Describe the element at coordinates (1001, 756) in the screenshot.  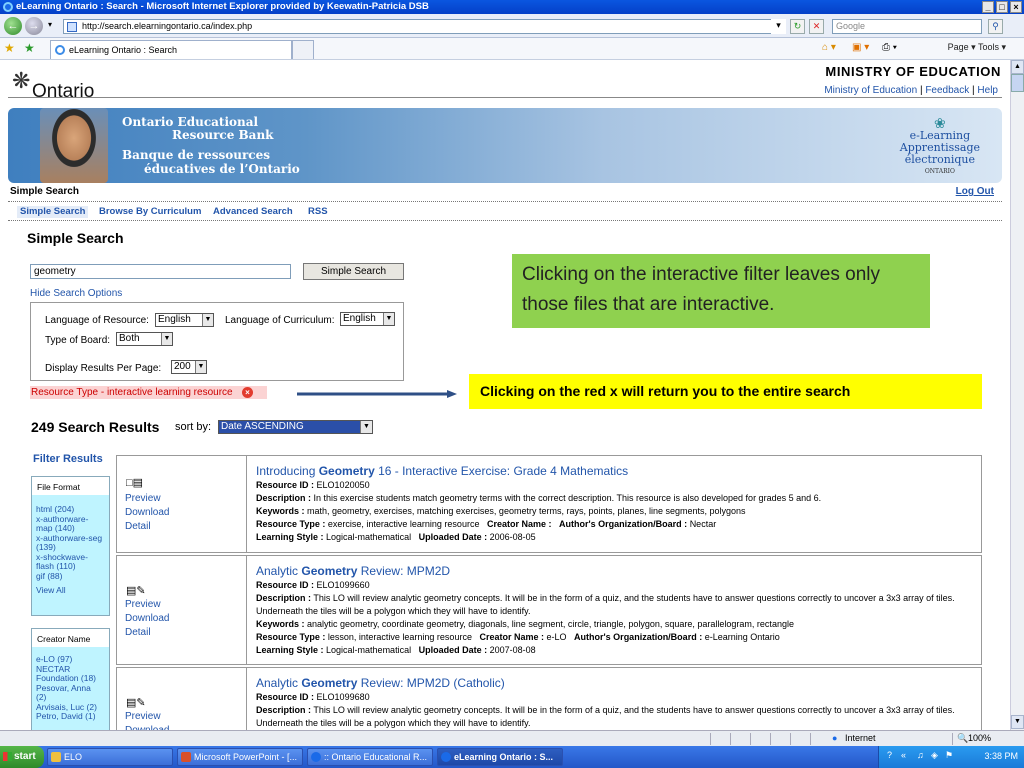
I see `clock: 3:38 PM` at that location.